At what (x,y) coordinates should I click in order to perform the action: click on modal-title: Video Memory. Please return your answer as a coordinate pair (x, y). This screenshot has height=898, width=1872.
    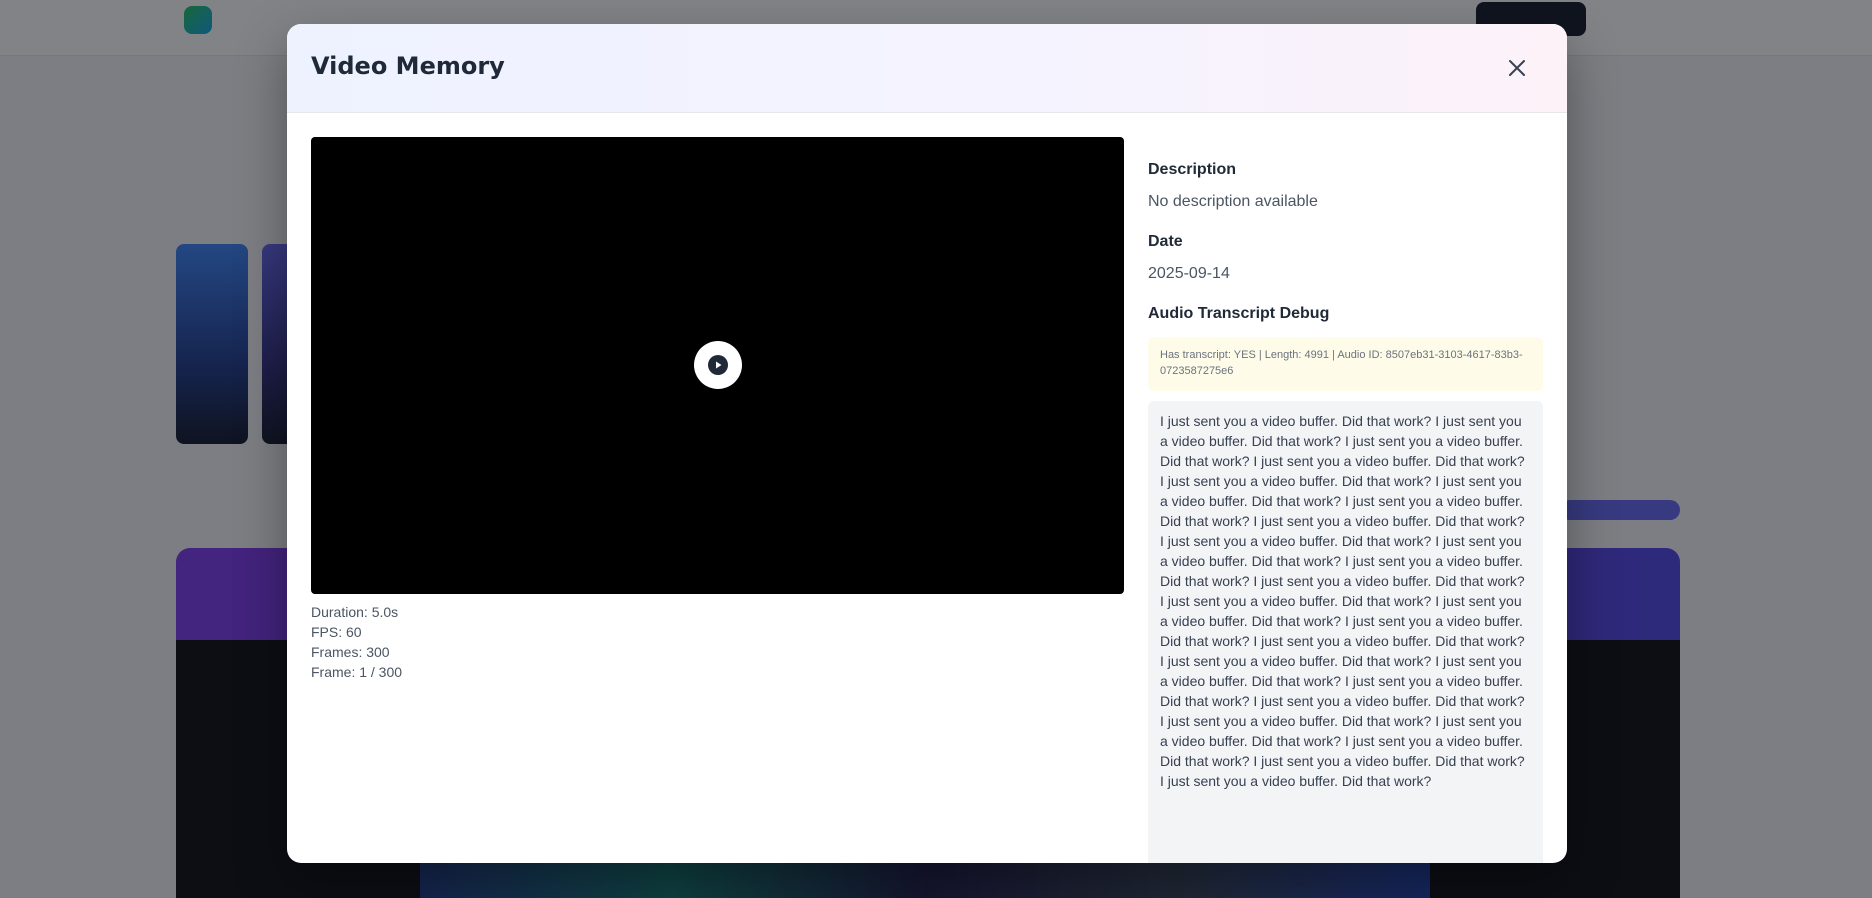
    Looking at the image, I should click on (408, 66).